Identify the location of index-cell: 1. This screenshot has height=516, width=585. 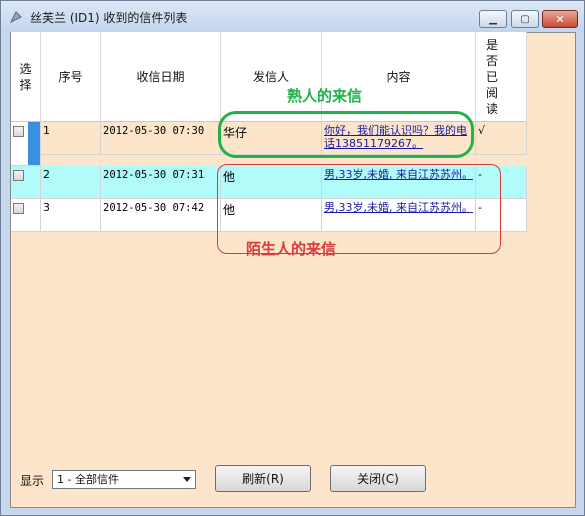
(71, 138).